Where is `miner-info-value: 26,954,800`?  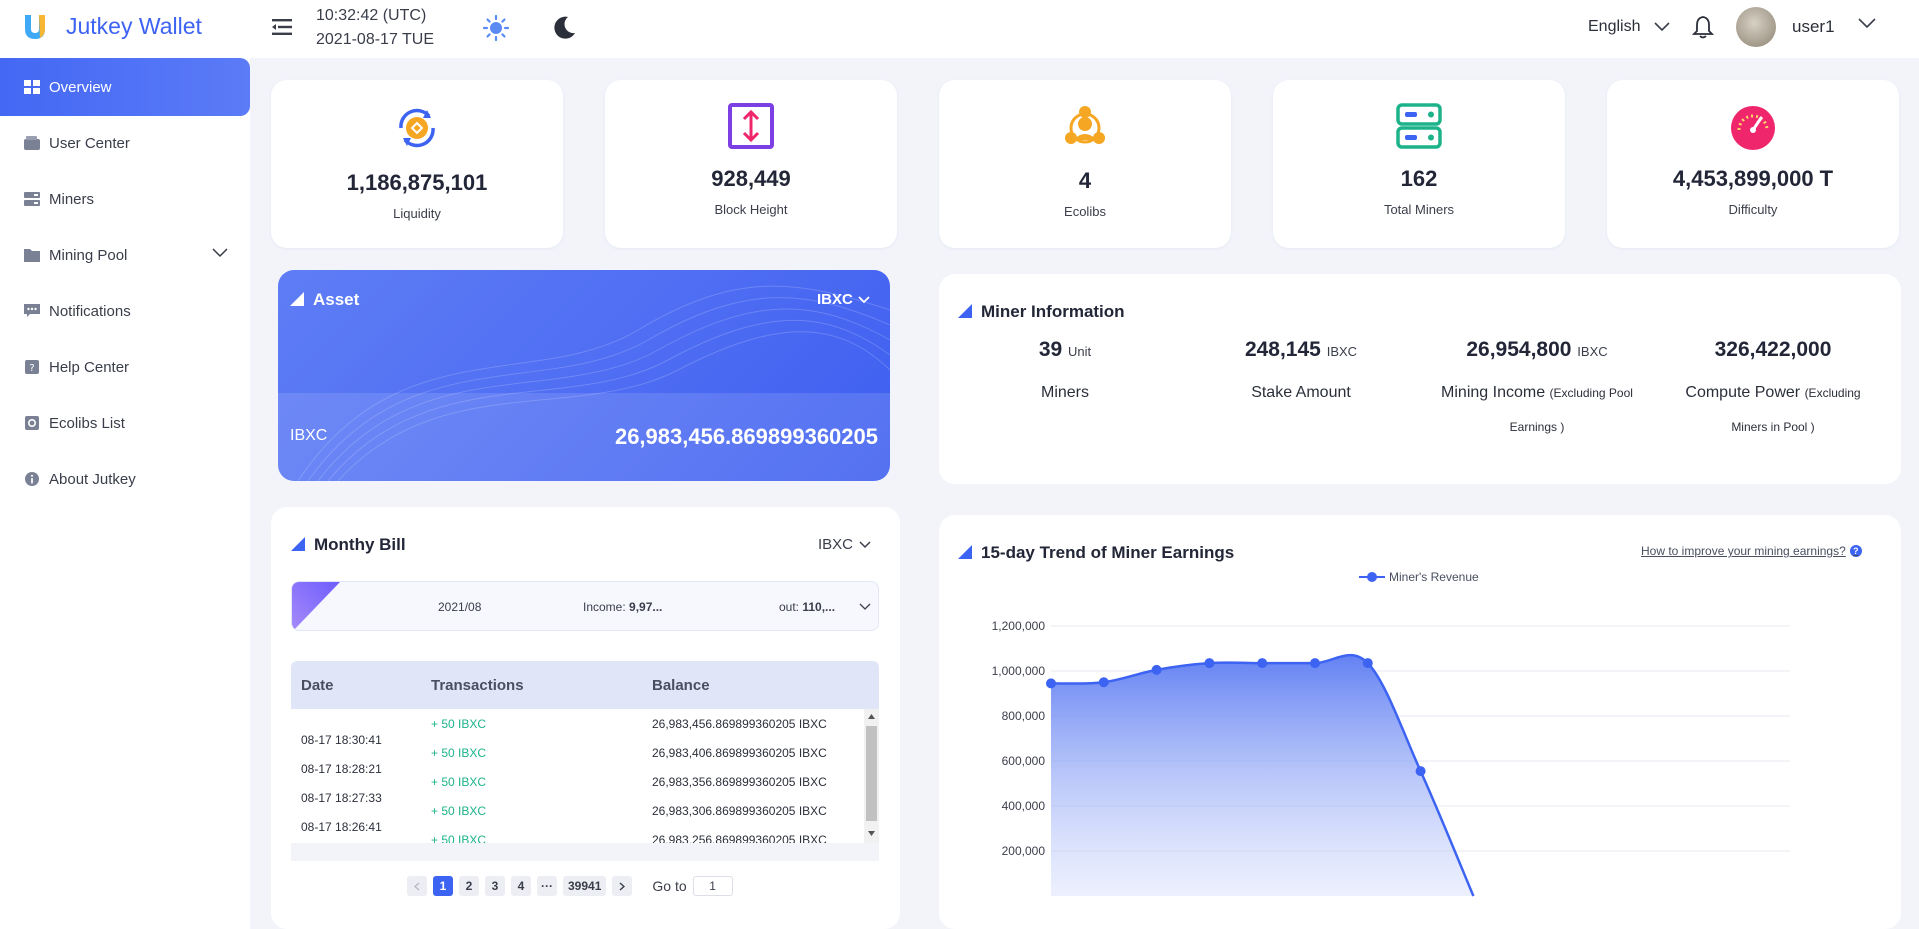
miner-info-value: 26,954,800 is located at coordinates (1519, 349).